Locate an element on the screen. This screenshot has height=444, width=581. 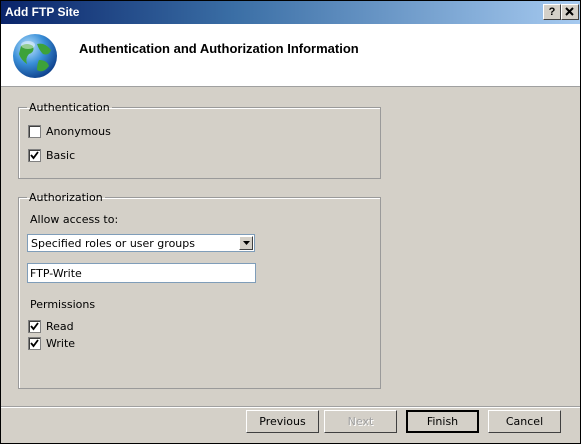
finish-button: Finish is located at coordinates (442, 421).